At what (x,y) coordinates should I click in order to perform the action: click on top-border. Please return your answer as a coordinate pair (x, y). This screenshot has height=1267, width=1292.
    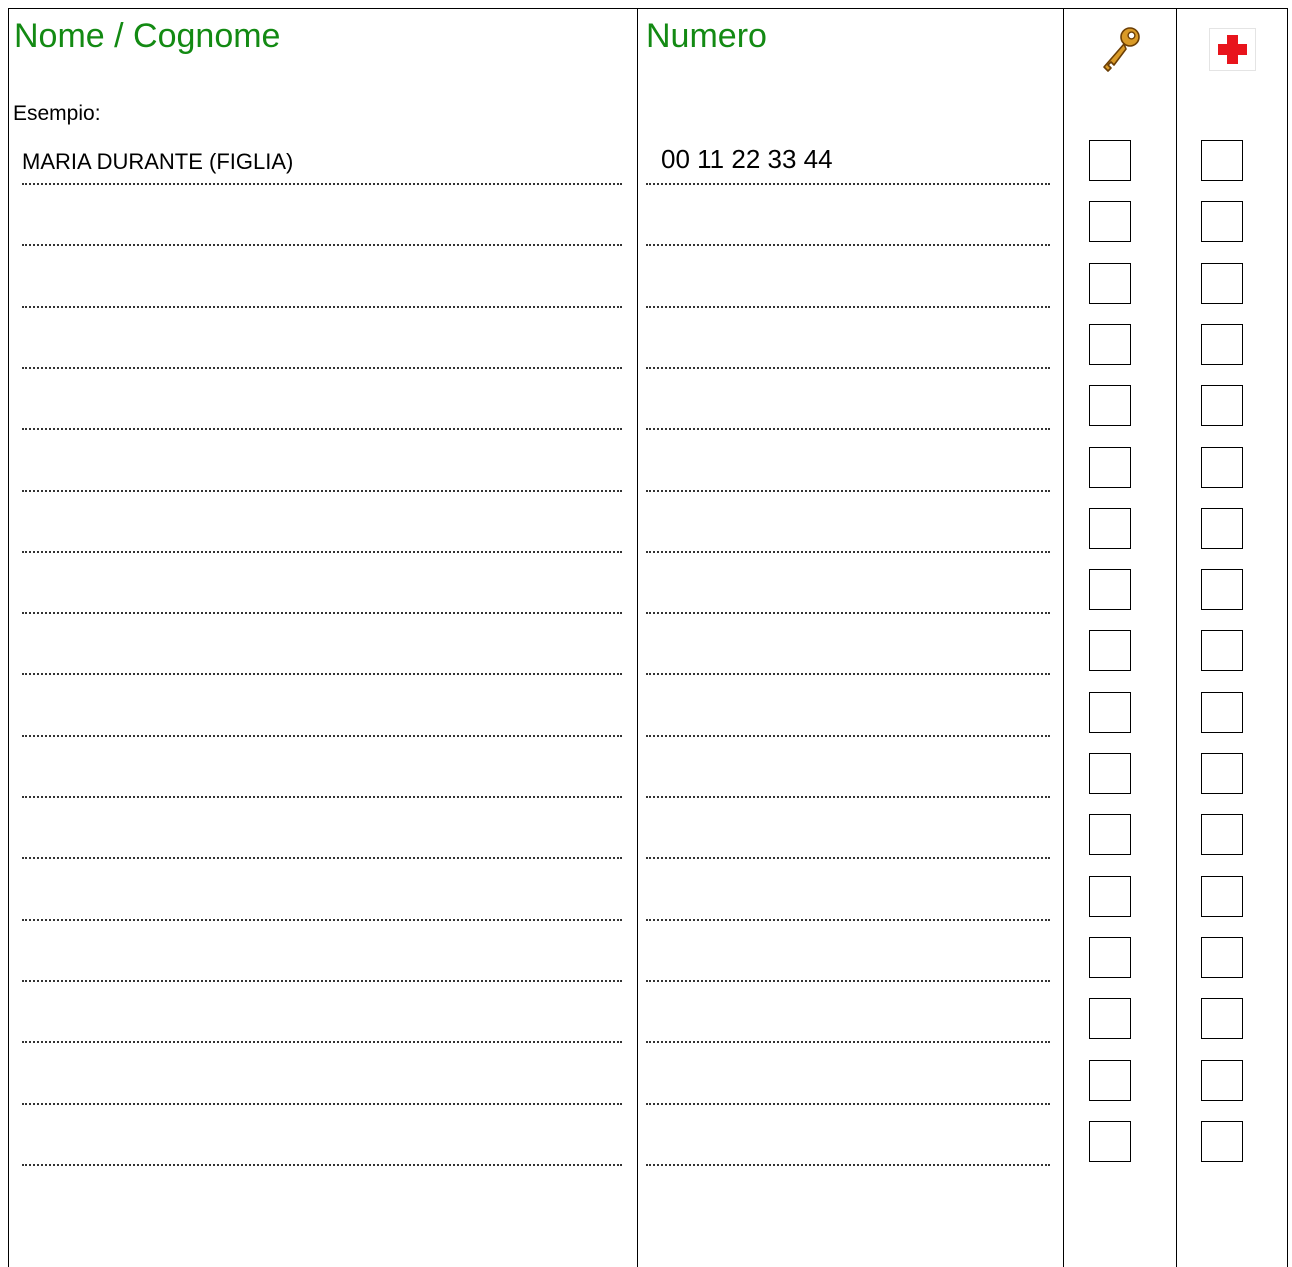
    Looking at the image, I should click on (648, 8).